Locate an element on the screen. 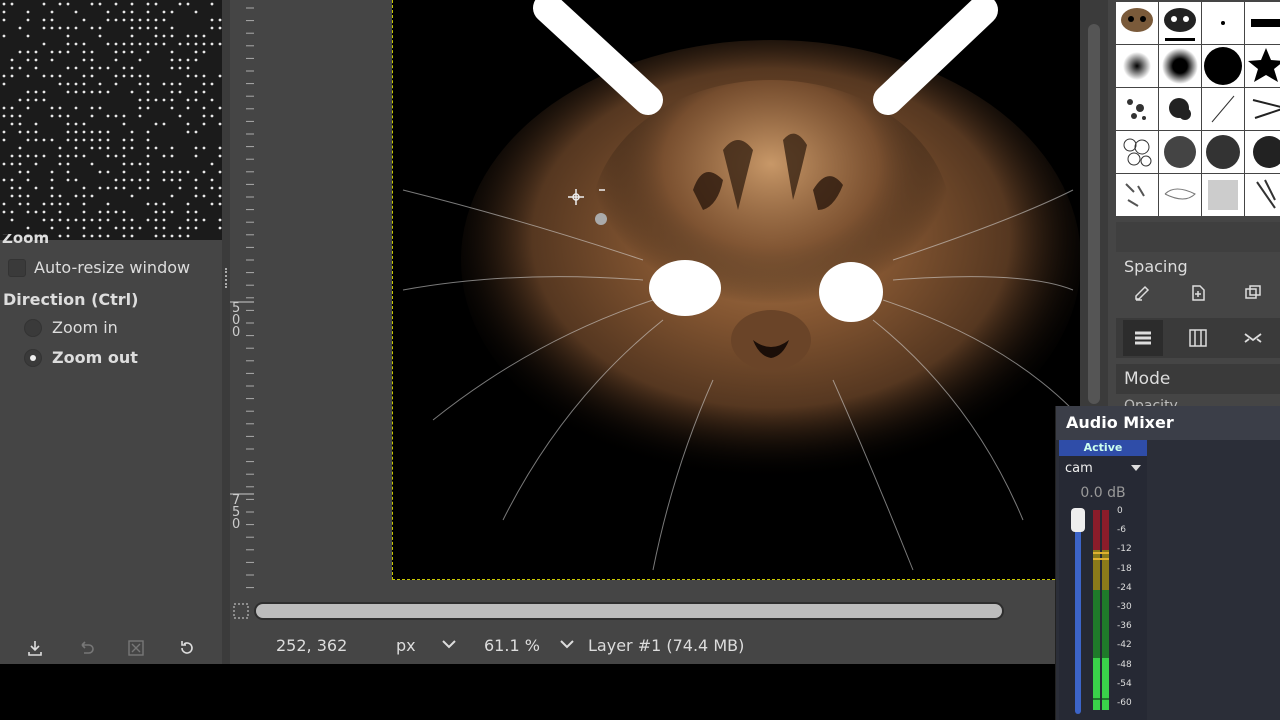  auto-resize-label: Auto-resize window is located at coordinates (112, 267).